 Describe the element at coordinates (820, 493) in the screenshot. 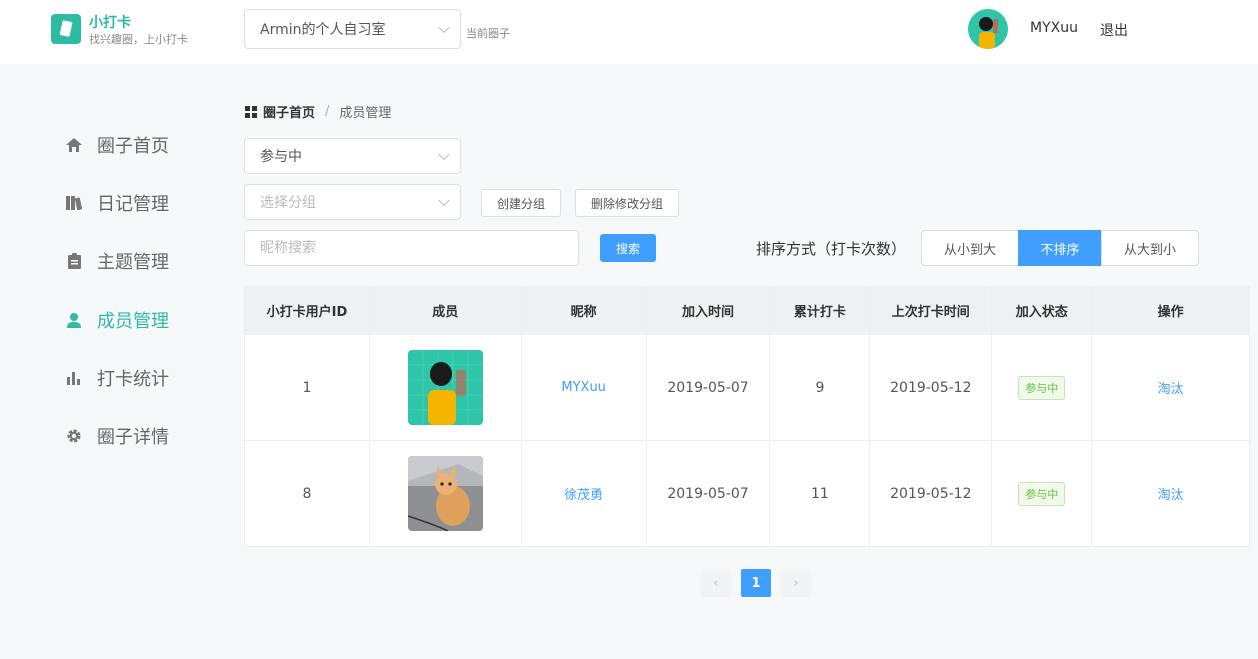

I see `total-checkins-cell: 11` at that location.